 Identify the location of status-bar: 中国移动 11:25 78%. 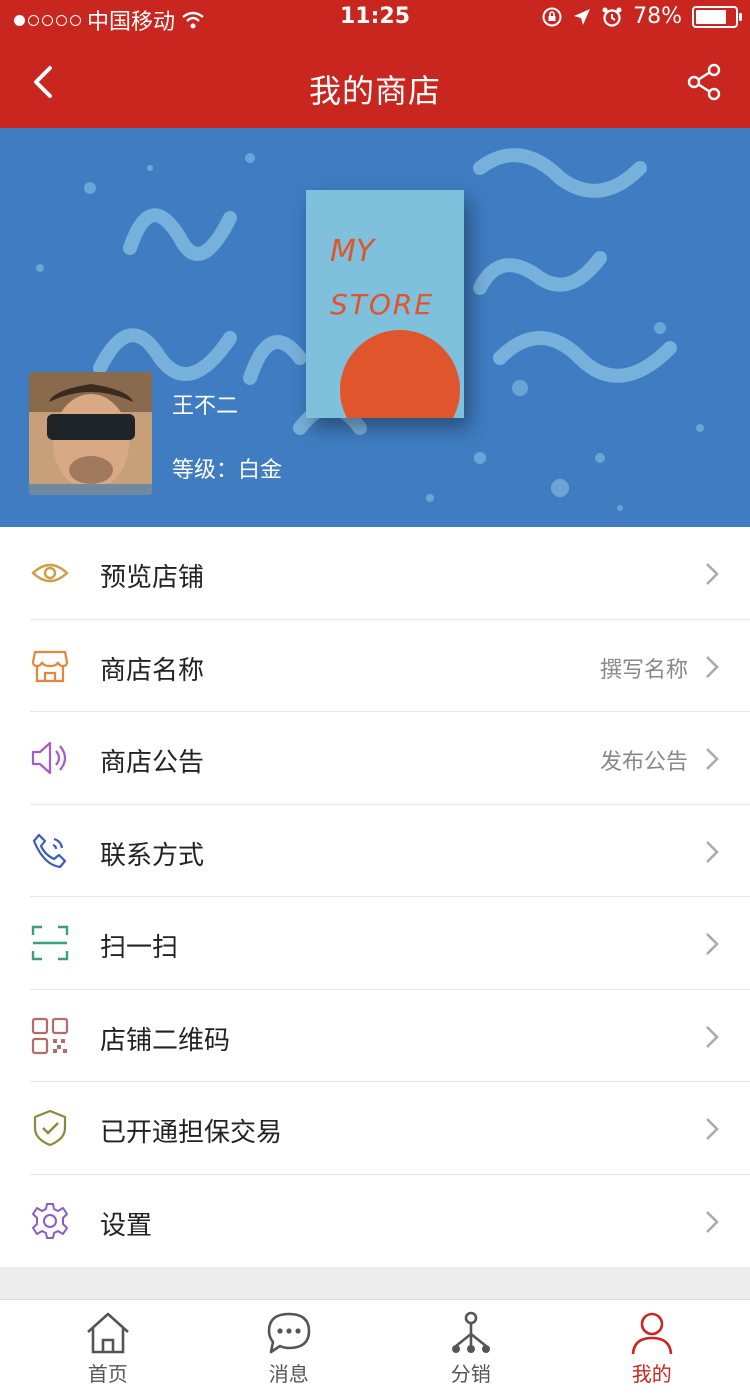
(375, 18).